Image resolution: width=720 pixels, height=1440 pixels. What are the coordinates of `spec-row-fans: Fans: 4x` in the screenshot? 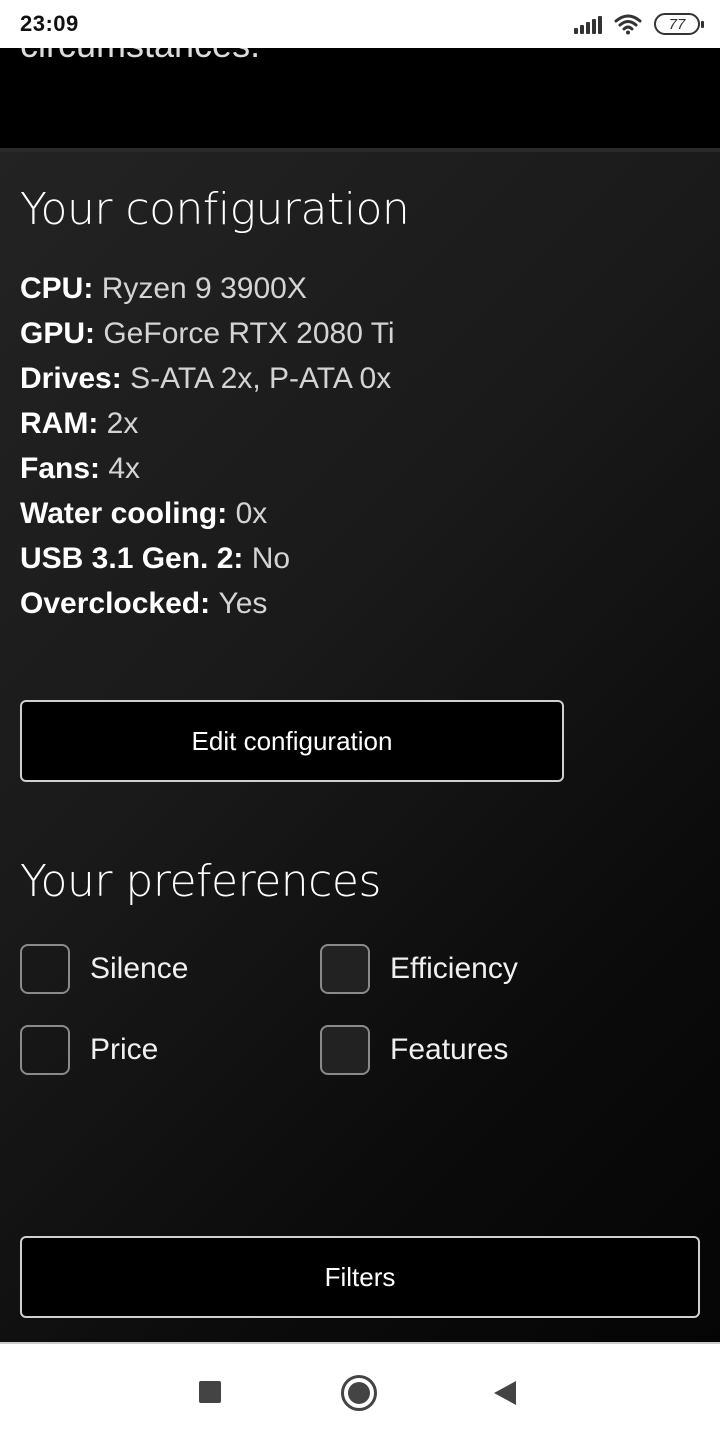 It's located at (360, 468).